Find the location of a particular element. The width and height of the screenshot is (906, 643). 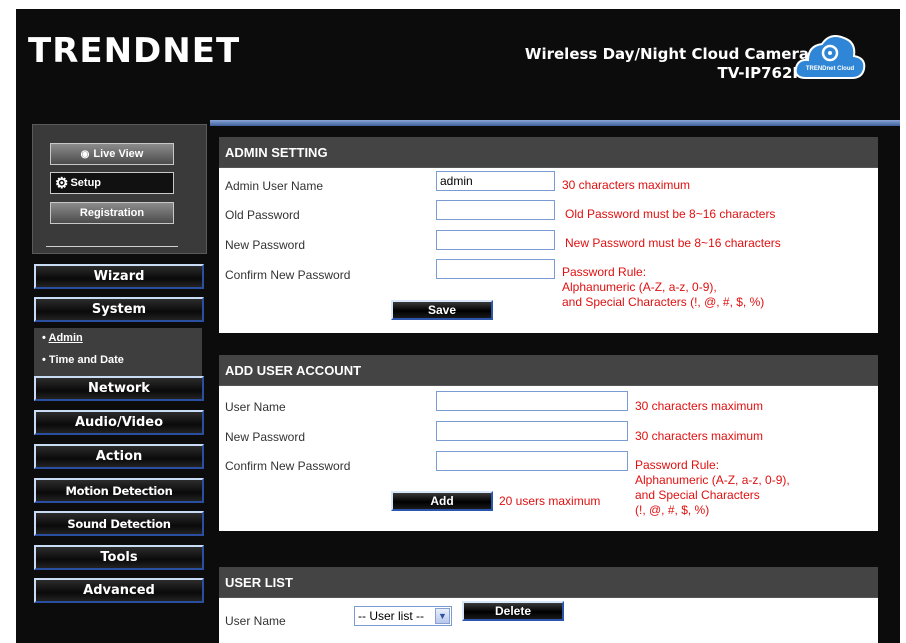

add-user-confirm-password-input is located at coordinates (532, 461).